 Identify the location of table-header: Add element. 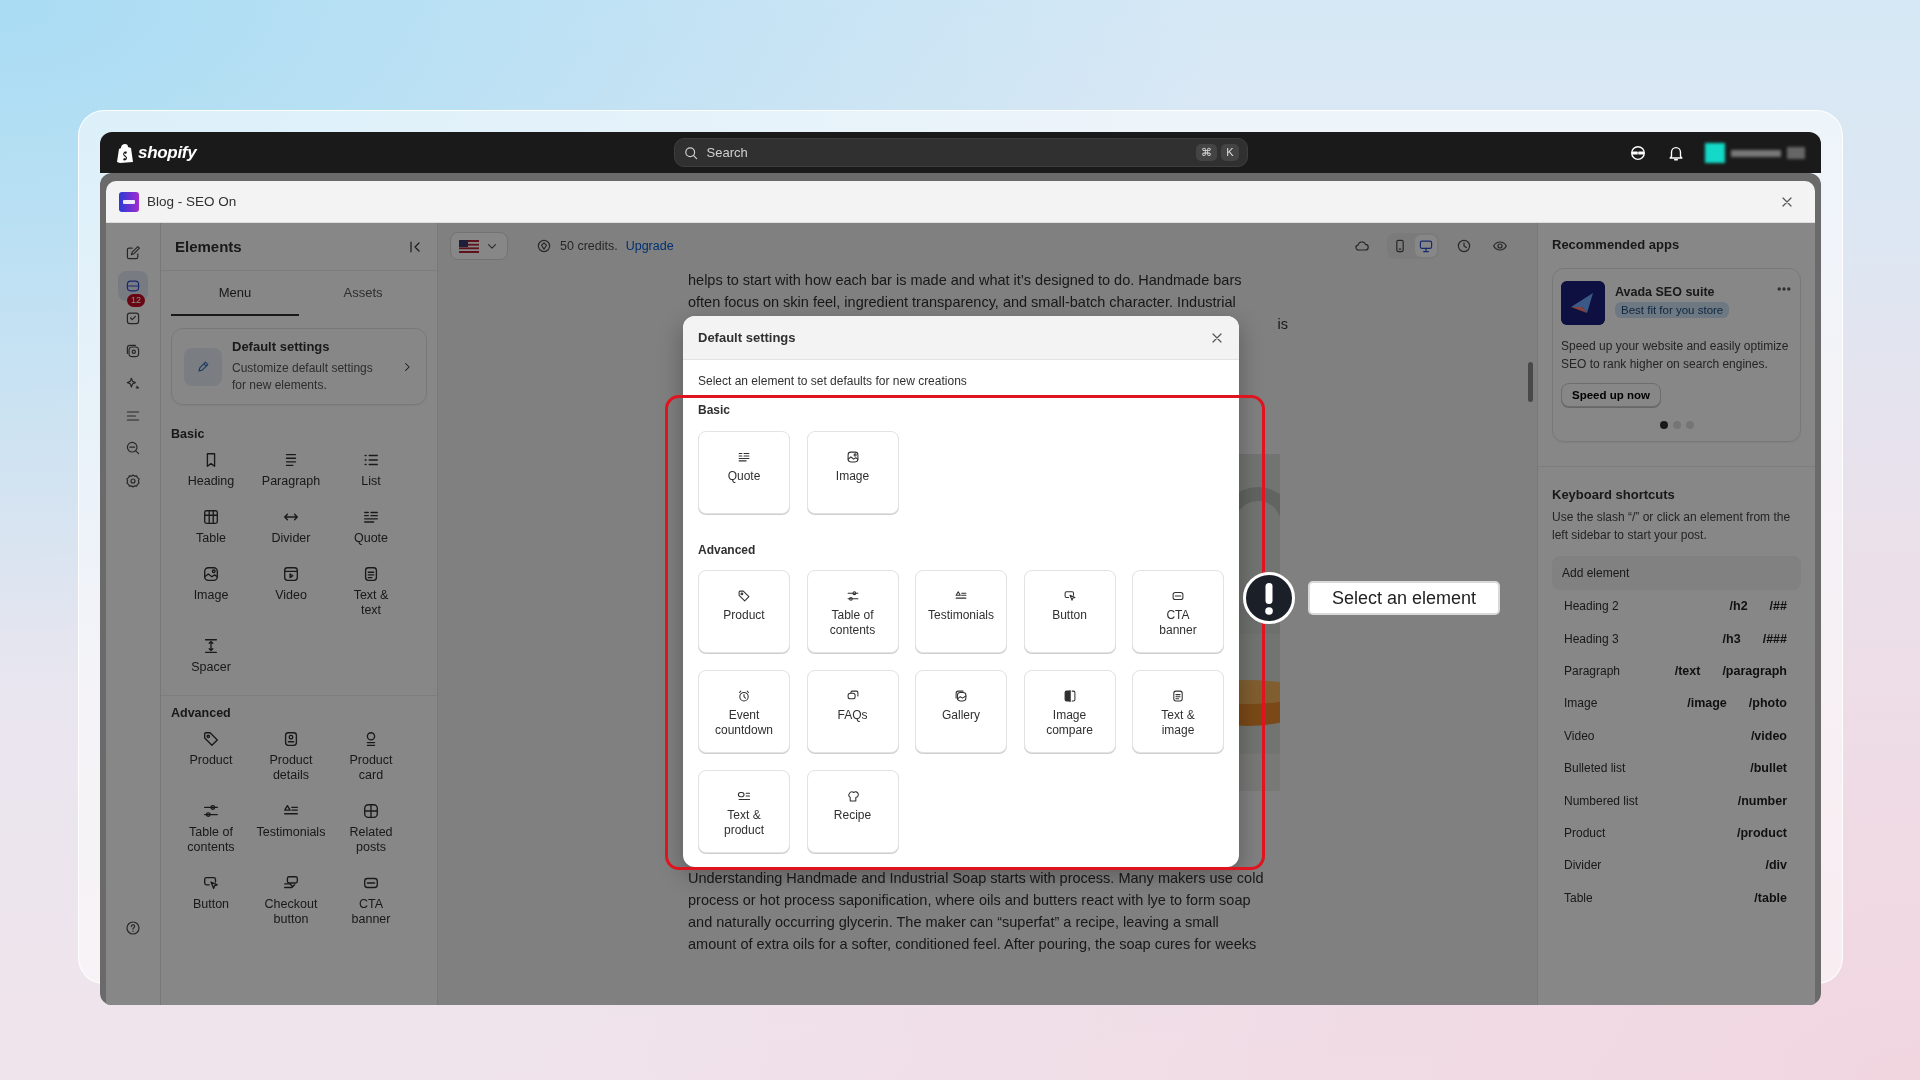
(1596, 573).